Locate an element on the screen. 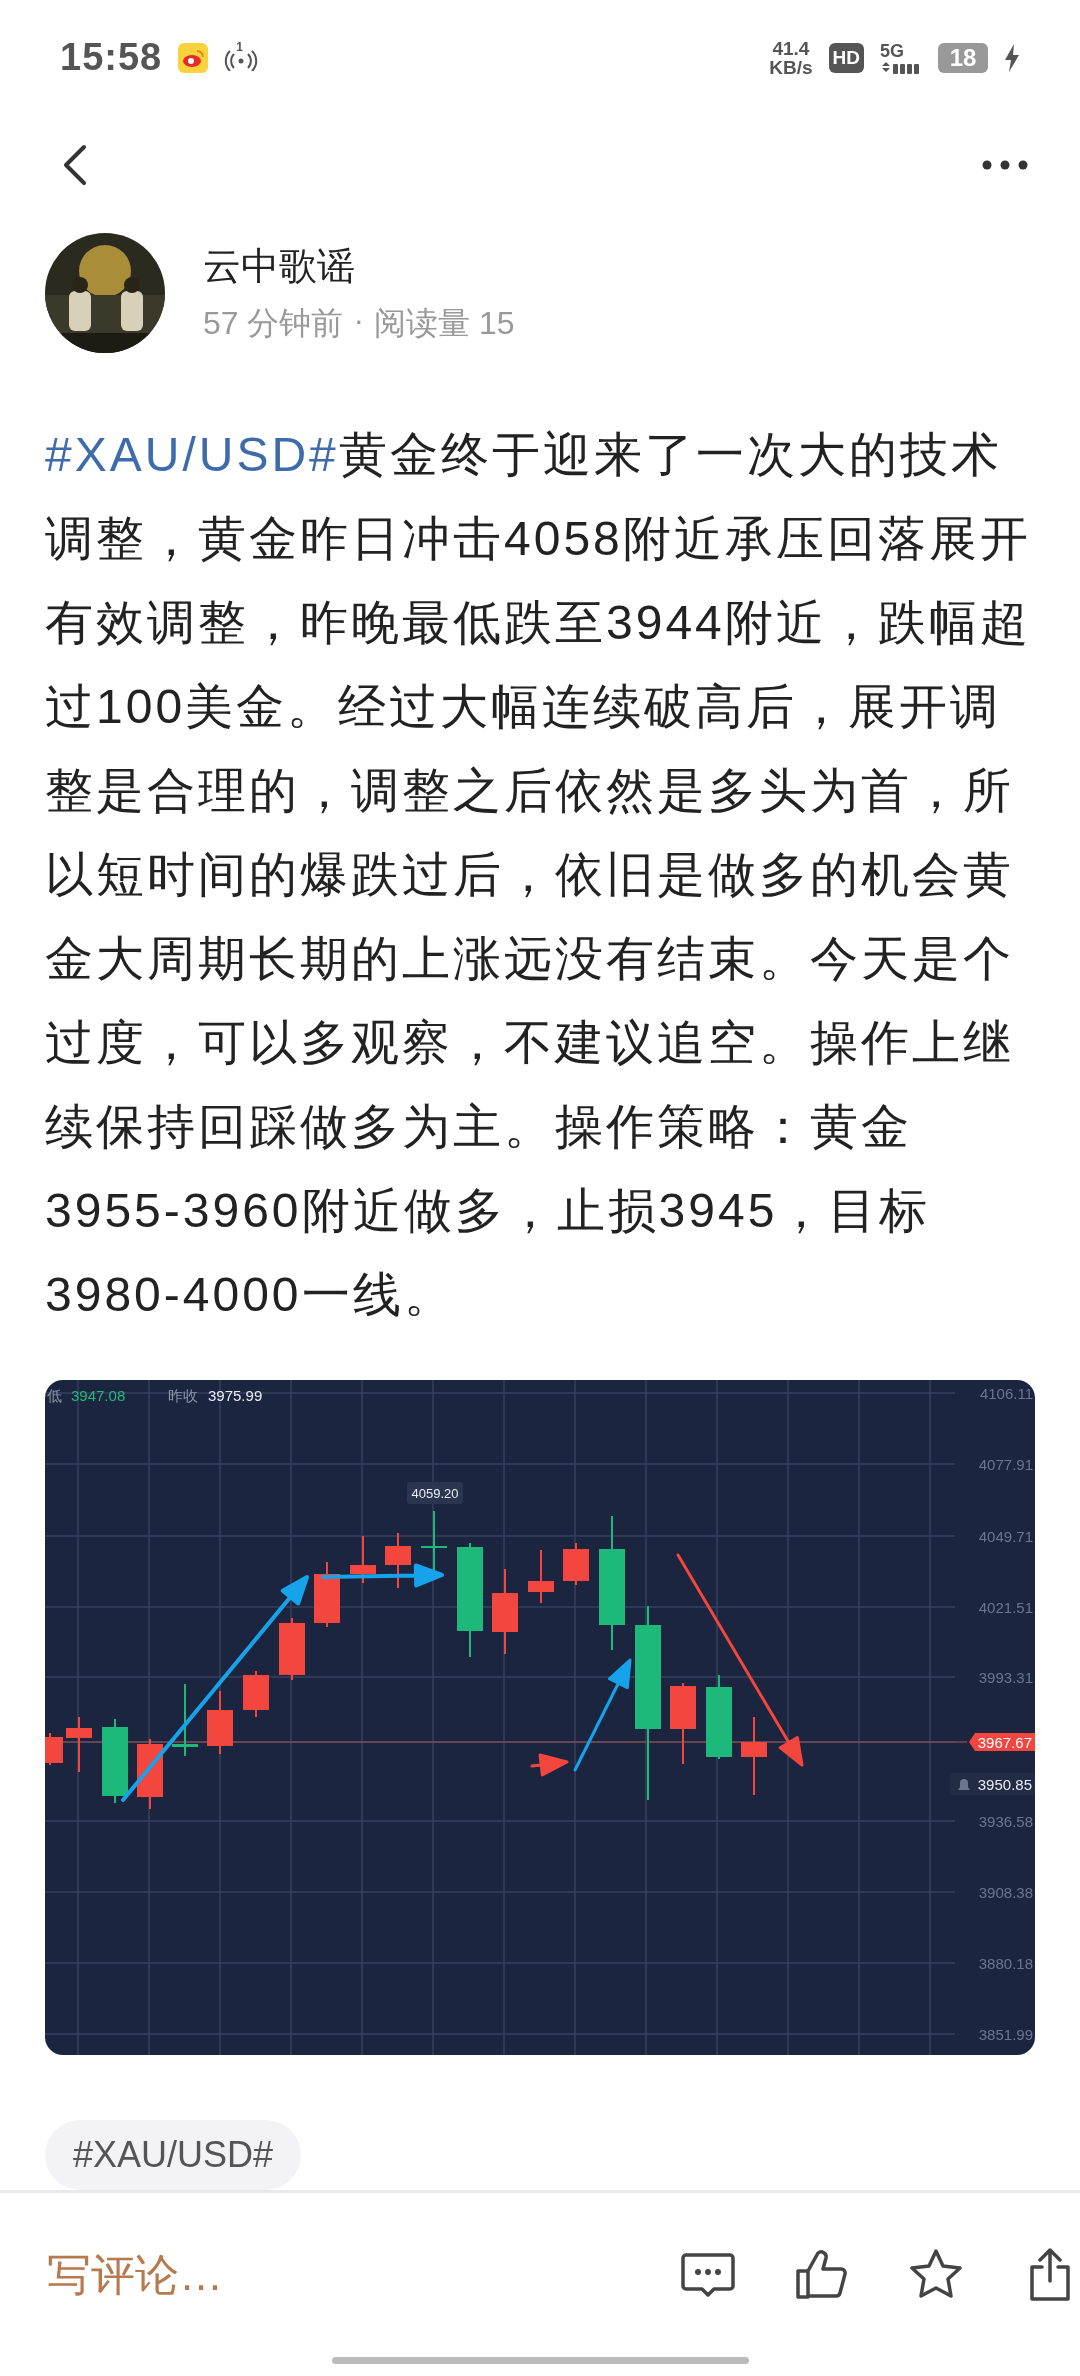 The image size is (1080, 2376). topic-tag: #XAU/USD# is located at coordinates (173, 2155).